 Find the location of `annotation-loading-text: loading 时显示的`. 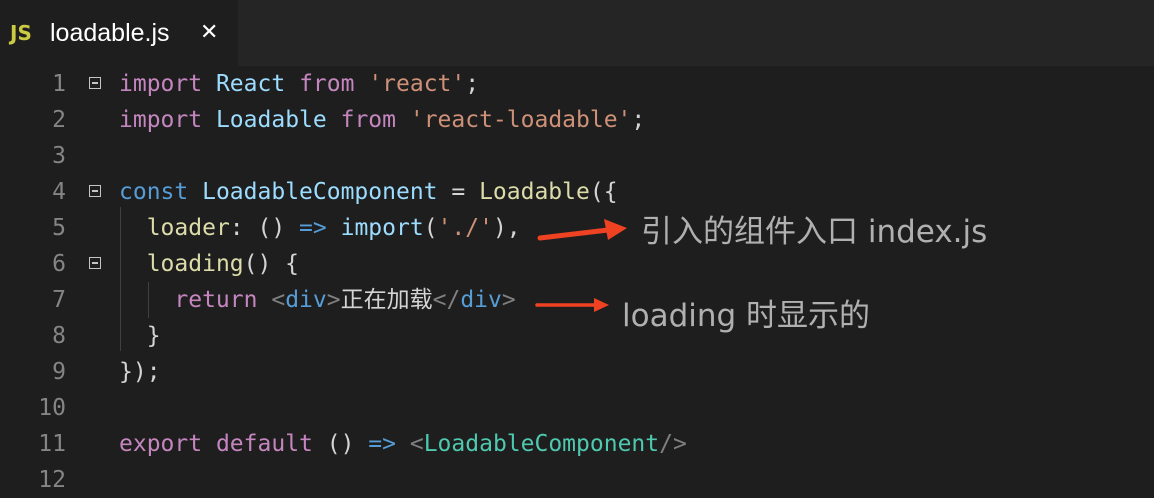

annotation-loading-text: loading 时显示的 is located at coordinates (746, 316).